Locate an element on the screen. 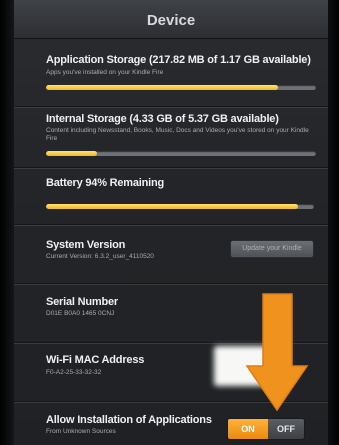 This screenshot has height=445, width=339. down-arrow-icon is located at coordinates (277, 352).